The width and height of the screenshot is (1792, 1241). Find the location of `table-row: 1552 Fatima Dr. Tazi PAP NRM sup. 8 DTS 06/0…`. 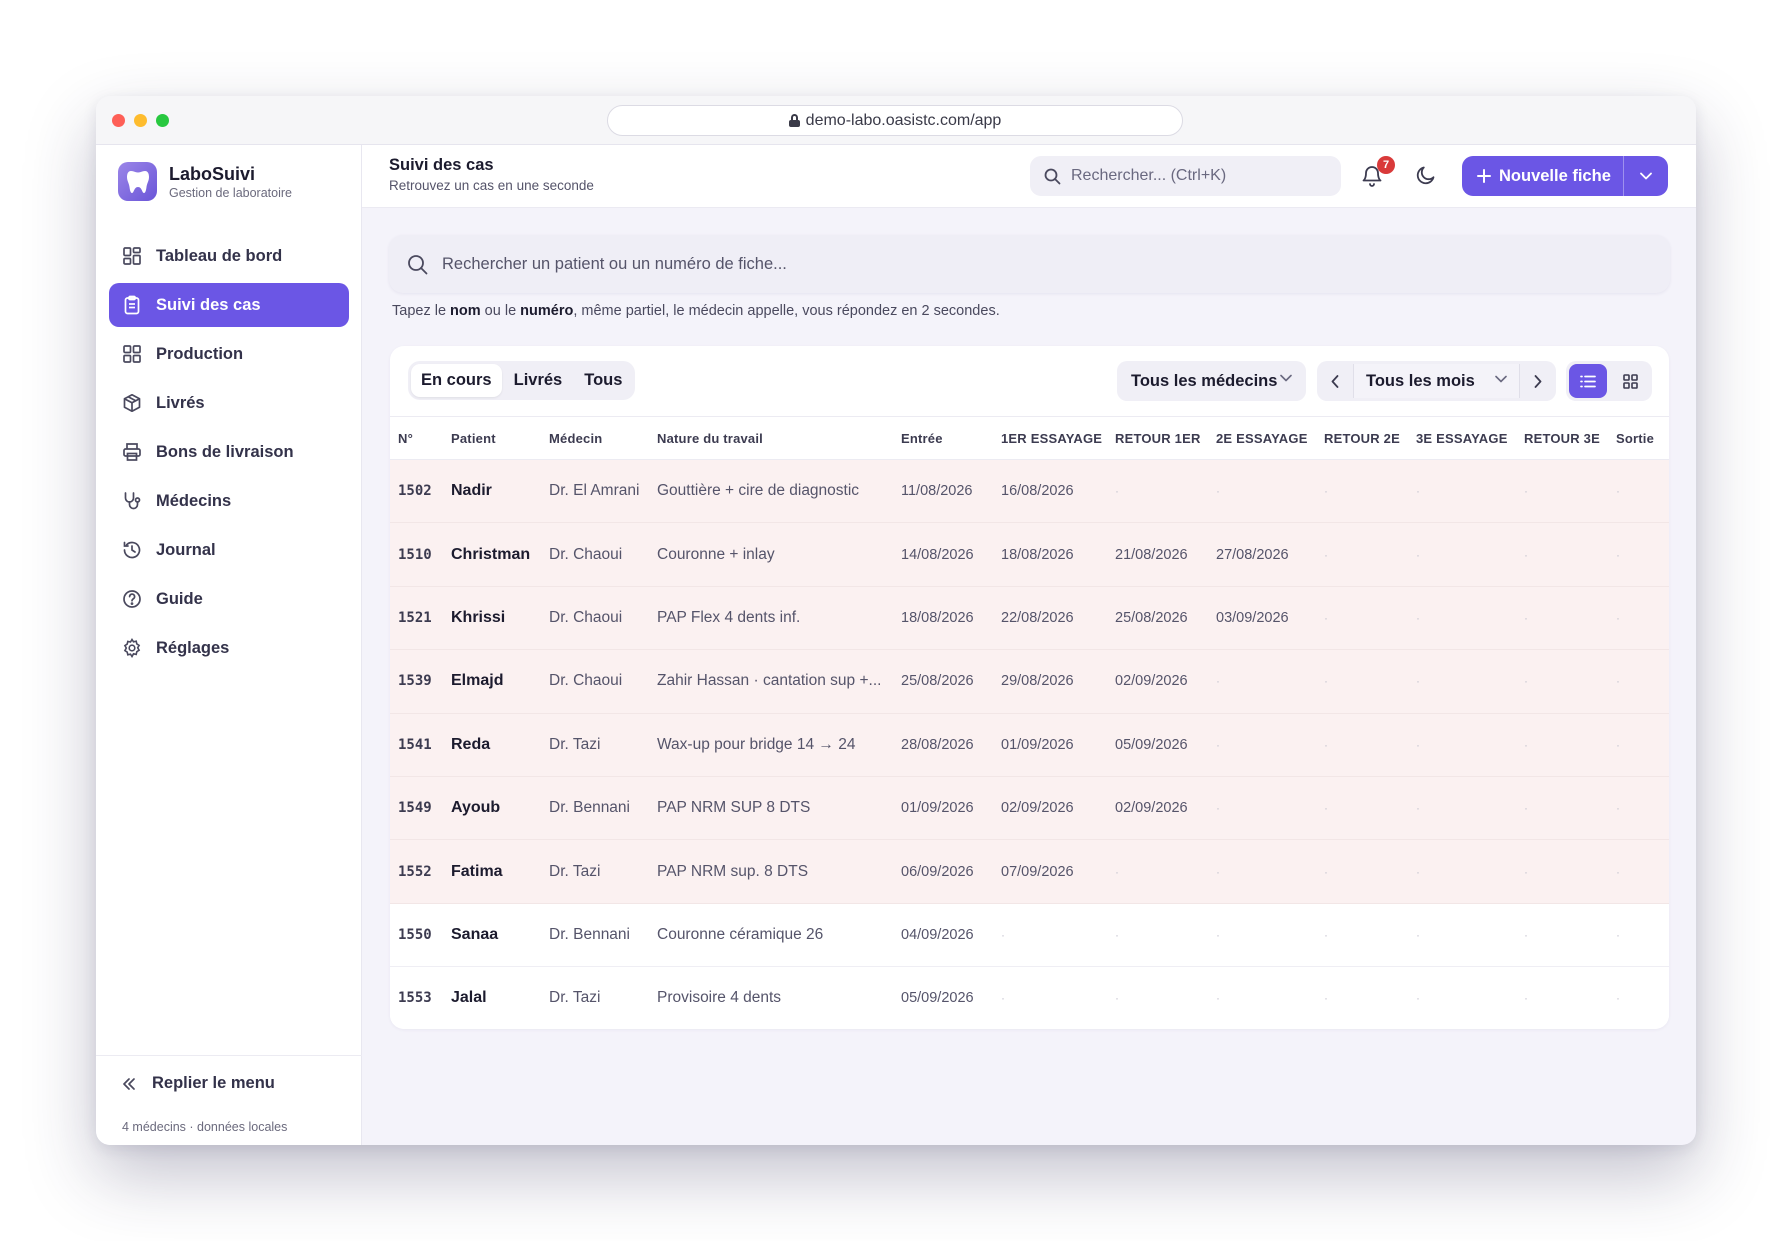

table-row: 1552 Fatima Dr. Tazi PAP NRM sup. 8 DTS 06/0… is located at coordinates (1029, 871).